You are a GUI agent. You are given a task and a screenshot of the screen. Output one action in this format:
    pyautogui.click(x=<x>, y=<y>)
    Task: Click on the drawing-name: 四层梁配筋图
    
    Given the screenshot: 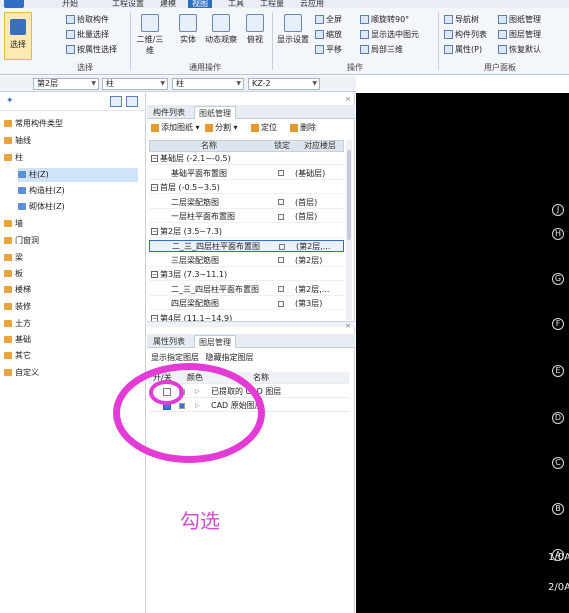 What is the action you would take?
    pyautogui.click(x=195, y=303)
    